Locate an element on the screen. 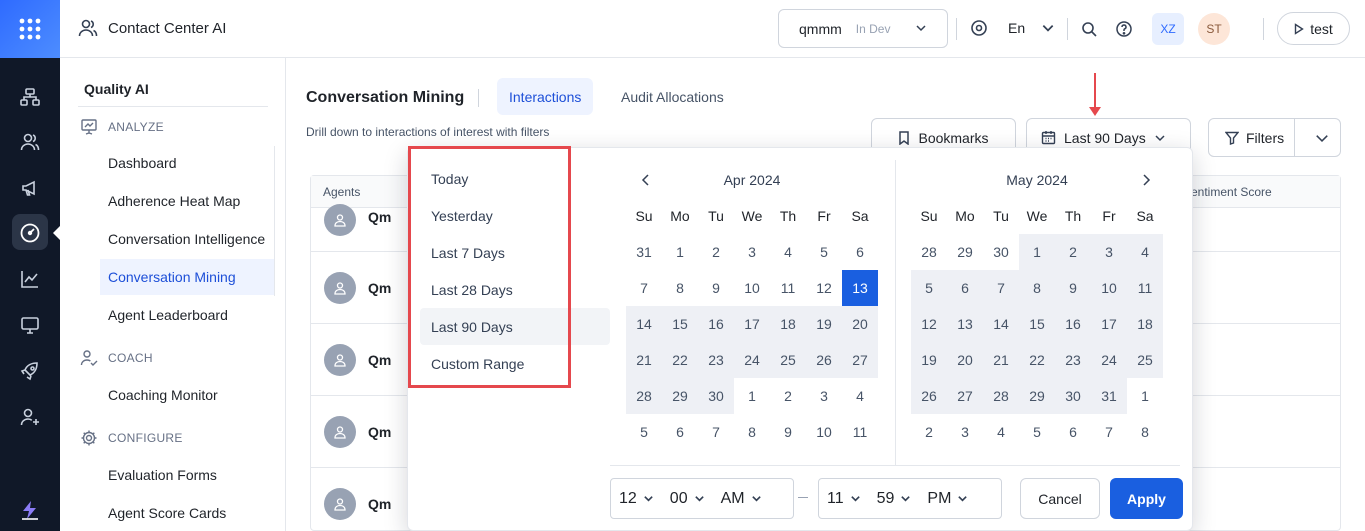 The image size is (1365, 531). sidebar-item-conversation-mining: Conversation Mining is located at coordinates (187, 277).